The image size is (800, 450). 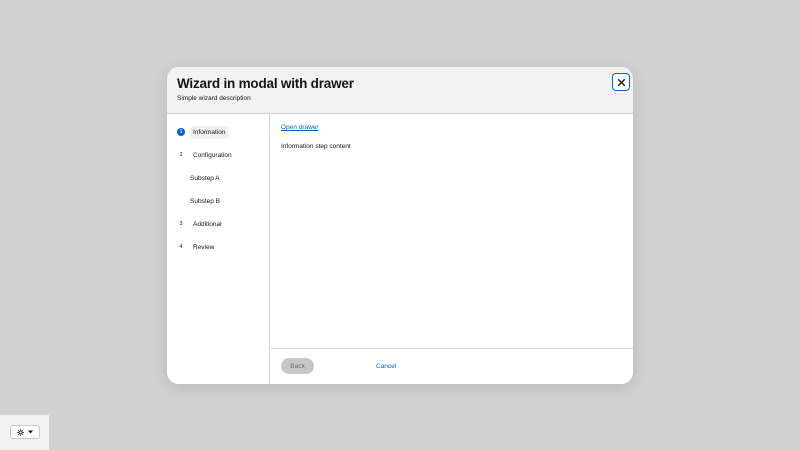 I want to click on nav-step-configuration: 2 Configuration, so click(x=206, y=155).